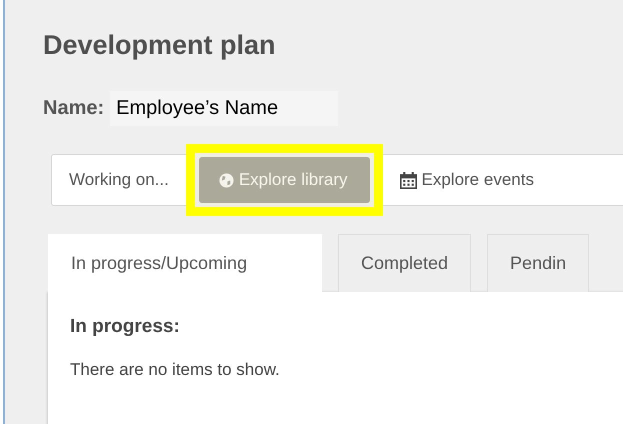 Image resolution: width=623 pixels, height=424 pixels. Describe the element at coordinates (466, 180) in the screenshot. I see `action-button: Explore events` at that location.